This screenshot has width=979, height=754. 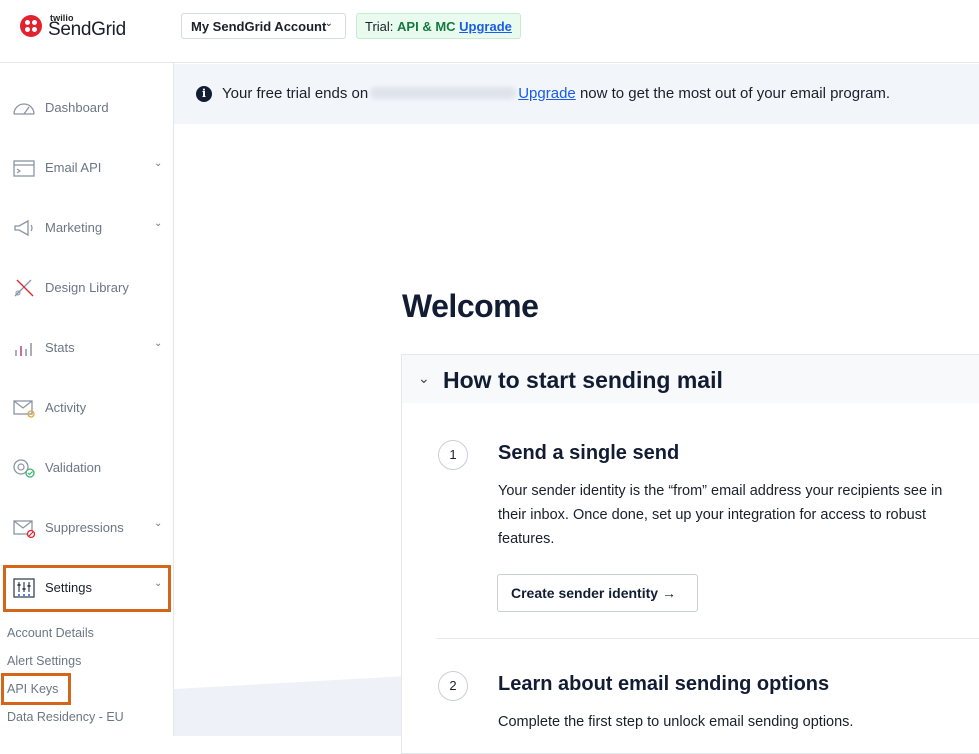 I want to click on sidebar-item-marketing: Marketing ⌄, so click(x=87, y=228).